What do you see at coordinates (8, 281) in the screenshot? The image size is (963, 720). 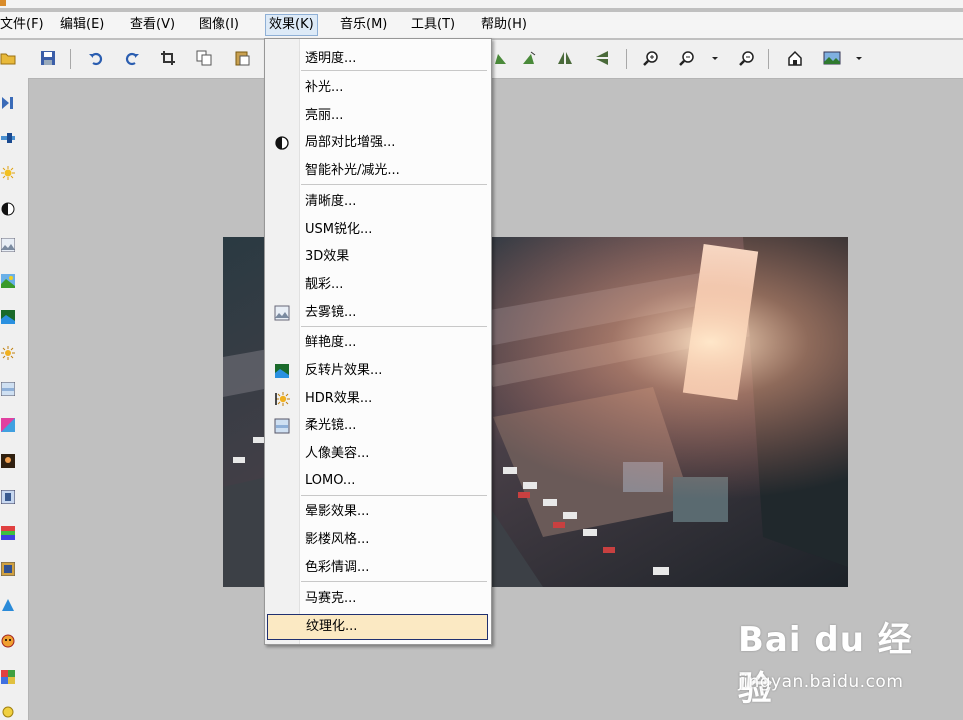 I see `landscape-icon` at bounding box center [8, 281].